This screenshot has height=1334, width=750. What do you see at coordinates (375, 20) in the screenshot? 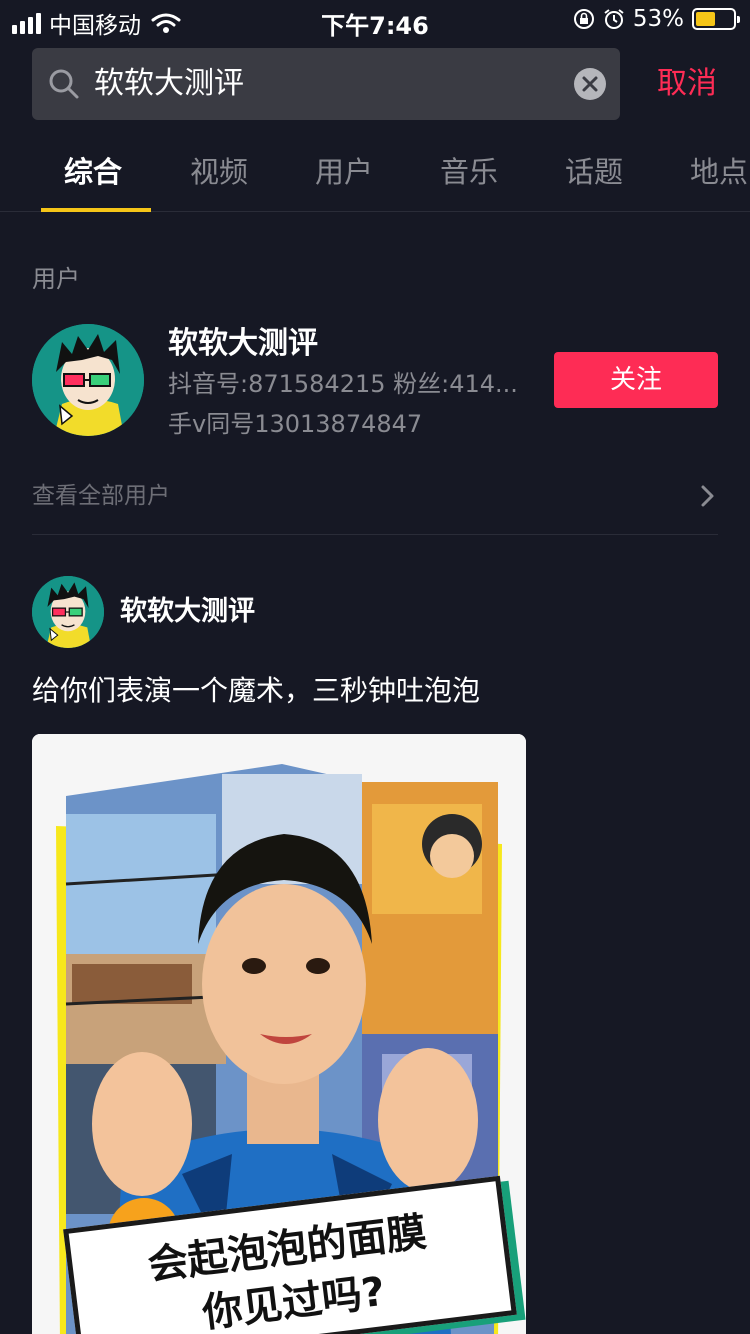
I see `status-bar: 中国移动 下午7:46 53%` at bounding box center [375, 20].